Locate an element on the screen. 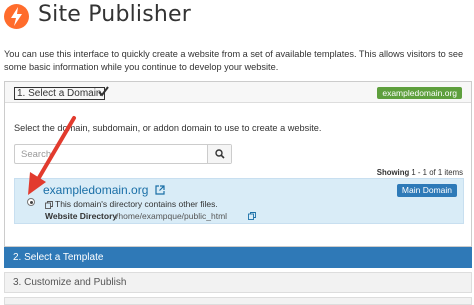 This screenshot has width=474, height=305. checkmark-icon is located at coordinates (103, 91).